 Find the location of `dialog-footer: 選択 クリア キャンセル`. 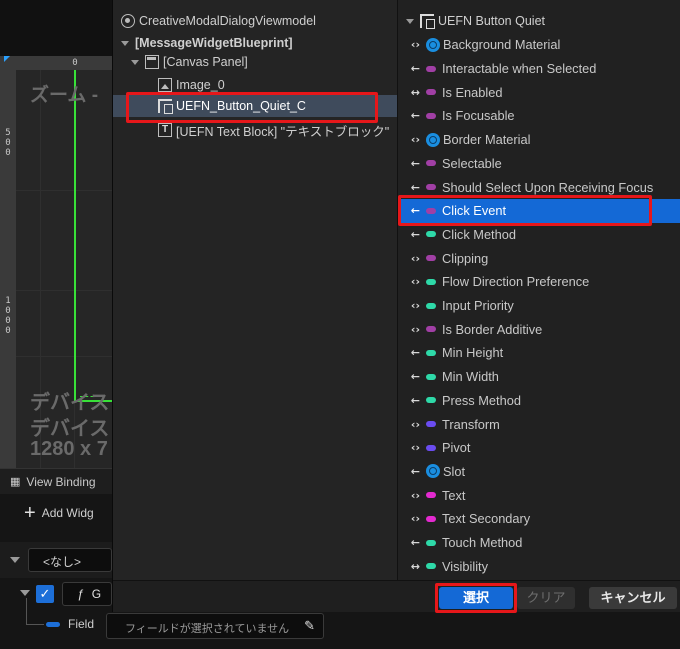

dialog-footer: 選択 クリア キャンセル is located at coordinates (396, 596).